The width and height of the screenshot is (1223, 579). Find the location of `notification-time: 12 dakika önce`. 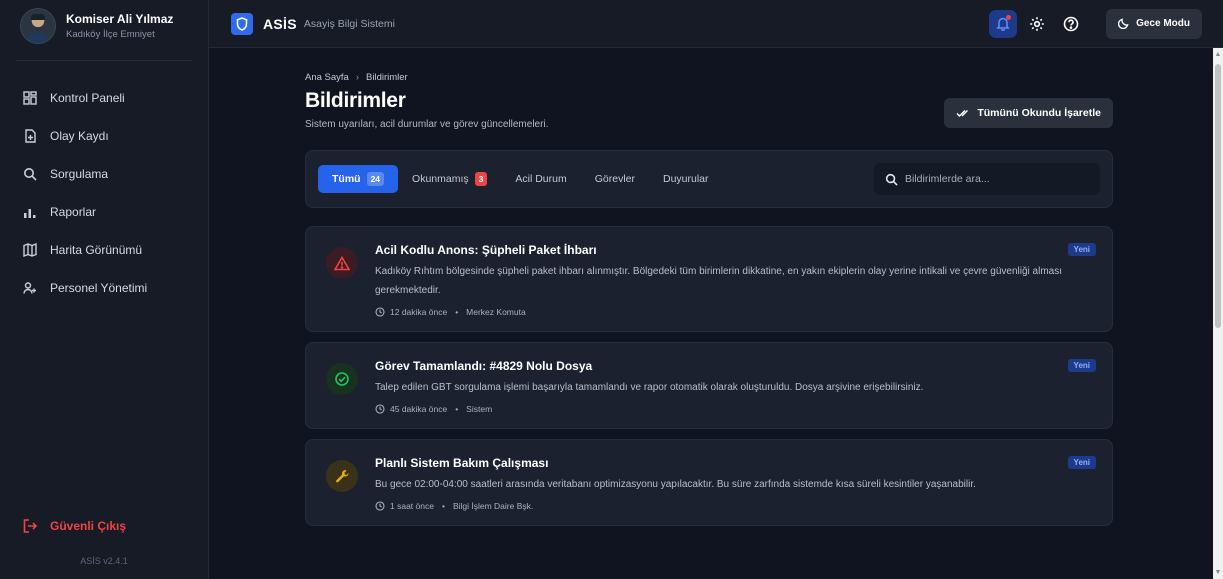

notification-time: 12 dakika önce is located at coordinates (419, 312).